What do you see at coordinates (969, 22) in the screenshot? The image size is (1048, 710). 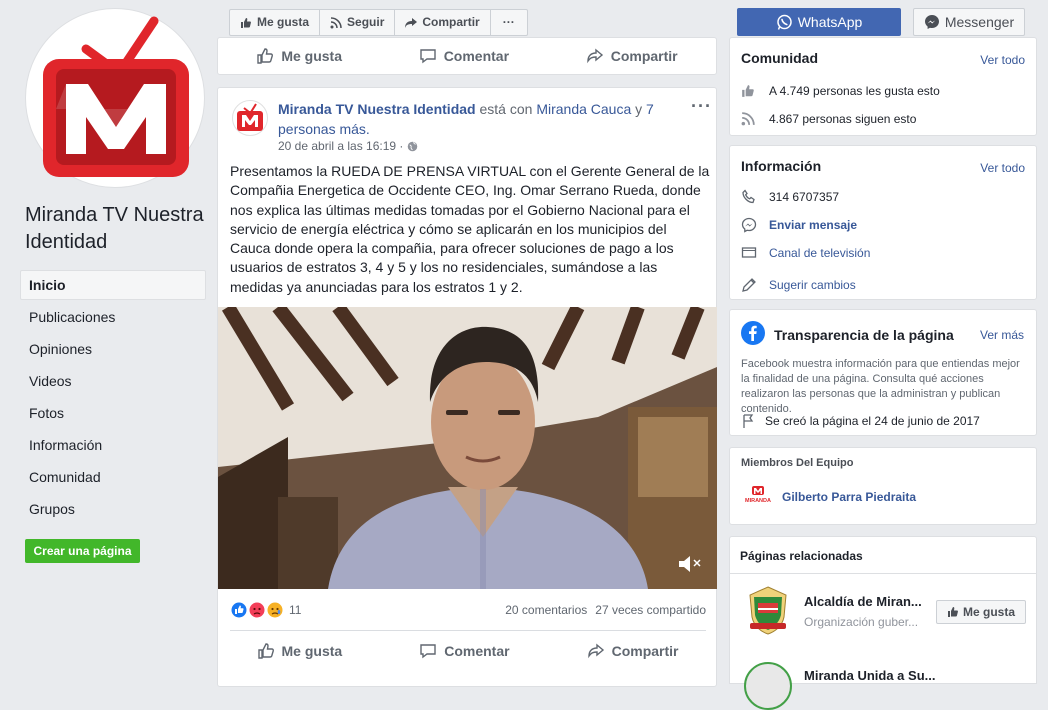 I see `messenger-button: Messenger` at bounding box center [969, 22].